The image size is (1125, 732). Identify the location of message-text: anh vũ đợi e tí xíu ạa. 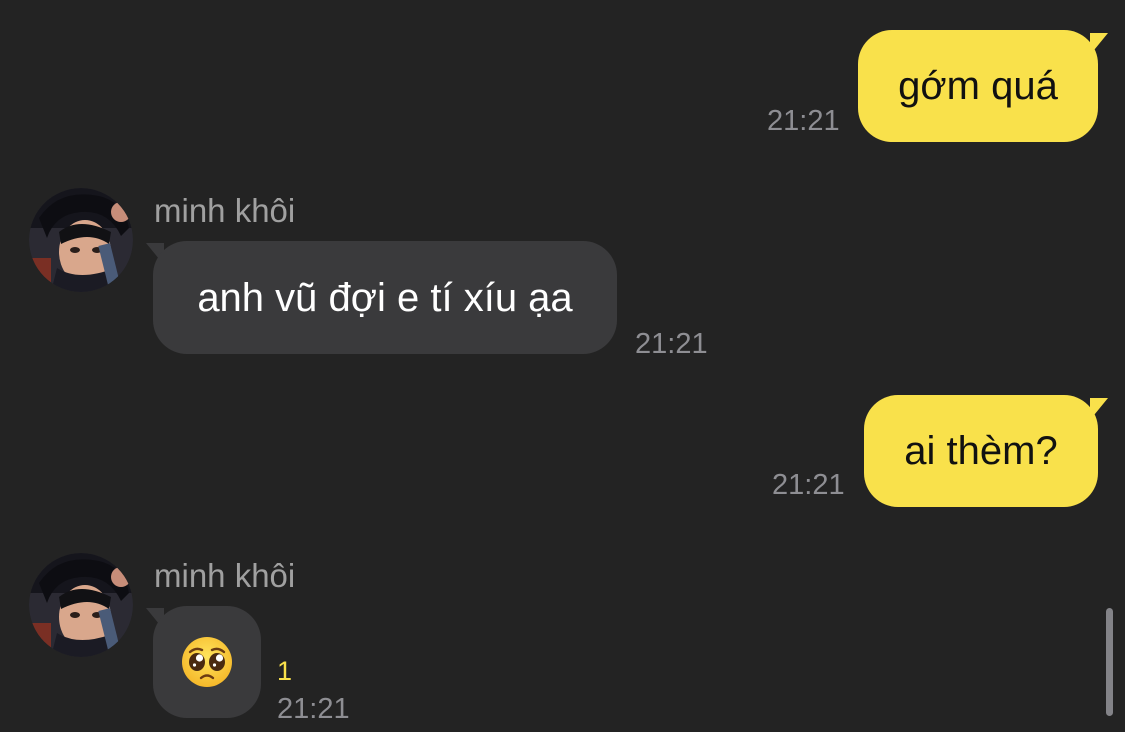
(385, 297).